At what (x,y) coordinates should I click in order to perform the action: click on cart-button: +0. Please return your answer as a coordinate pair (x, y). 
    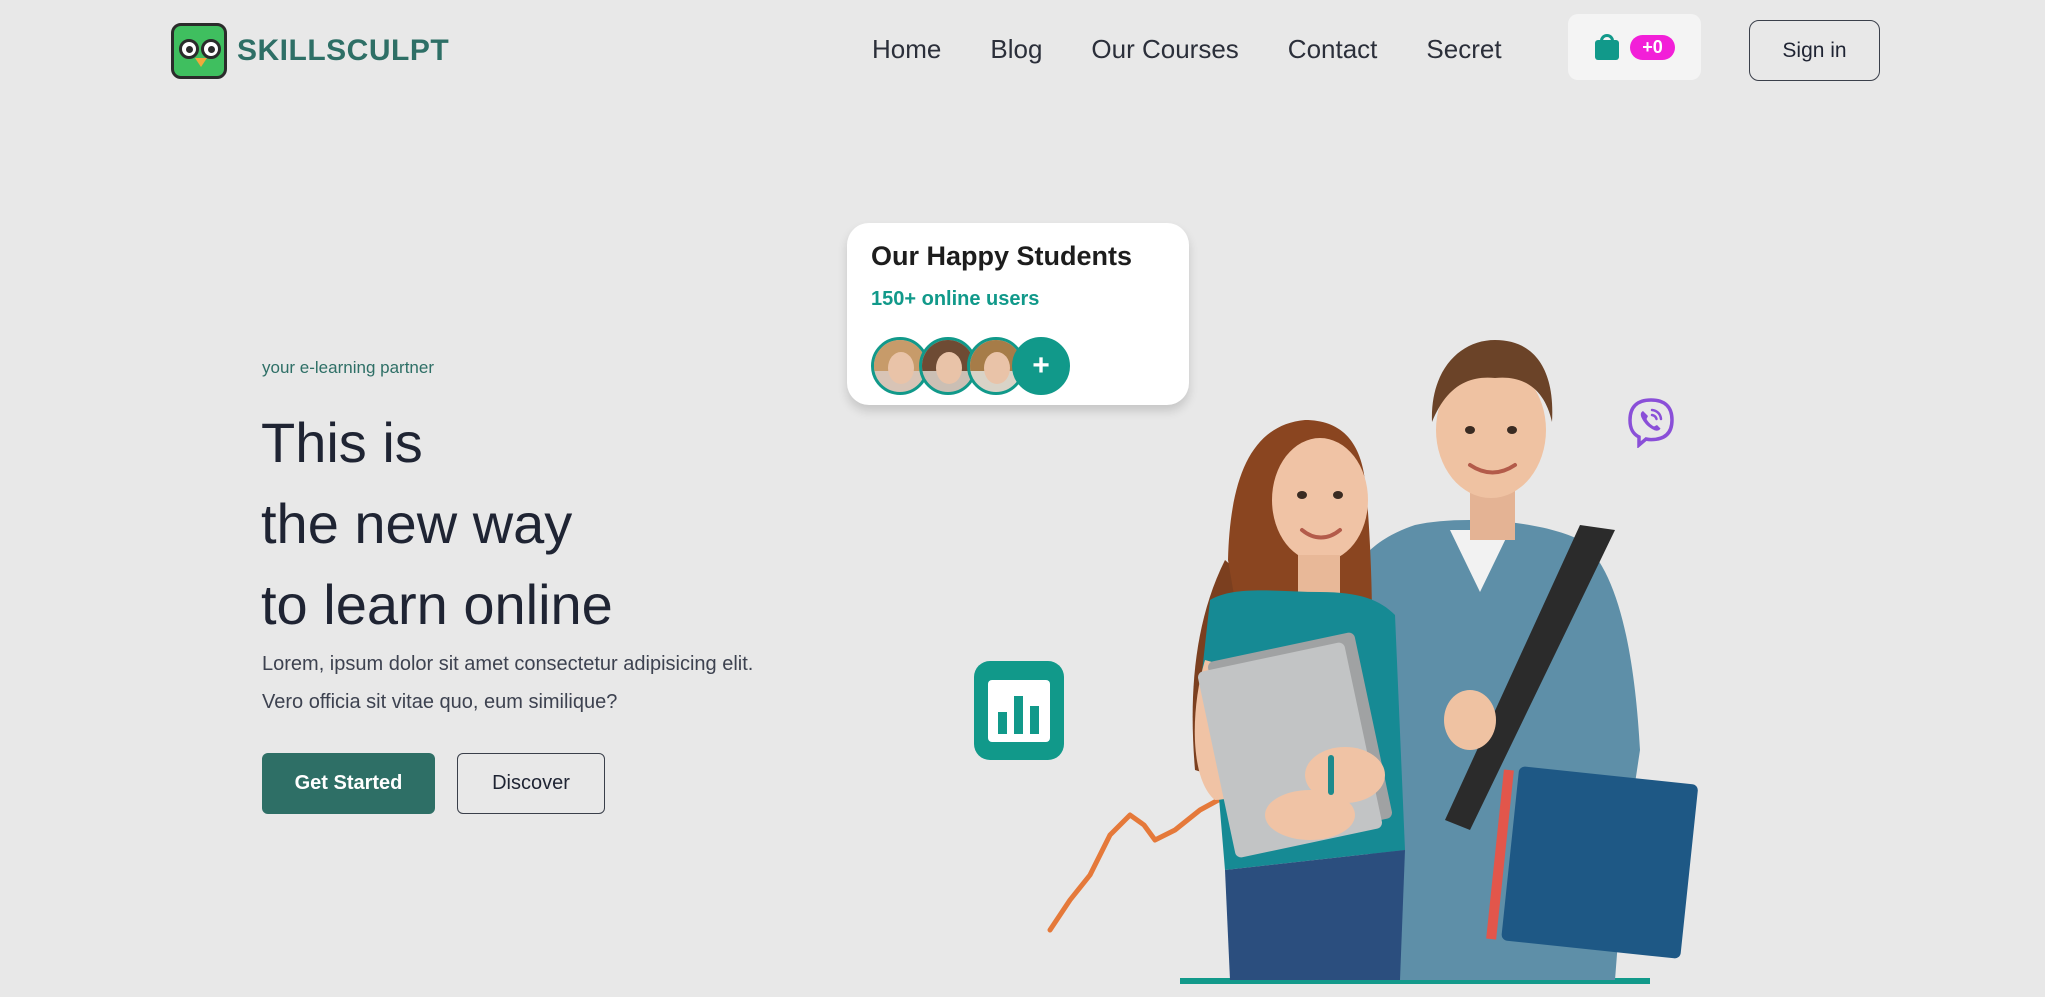
    Looking at the image, I should click on (1634, 47).